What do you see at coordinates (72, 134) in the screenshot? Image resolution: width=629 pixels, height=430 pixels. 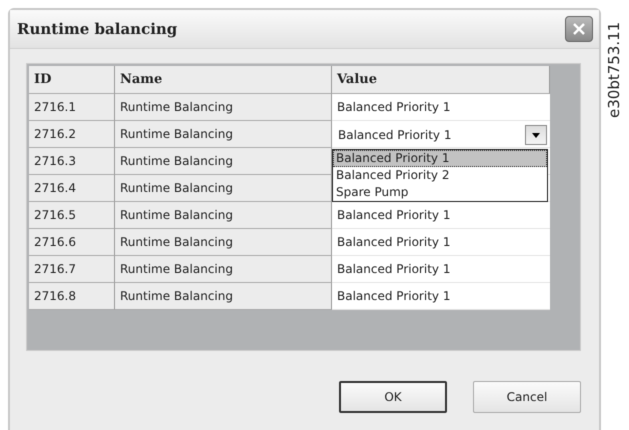 I see `table-cell: 2716.2` at bounding box center [72, 134].